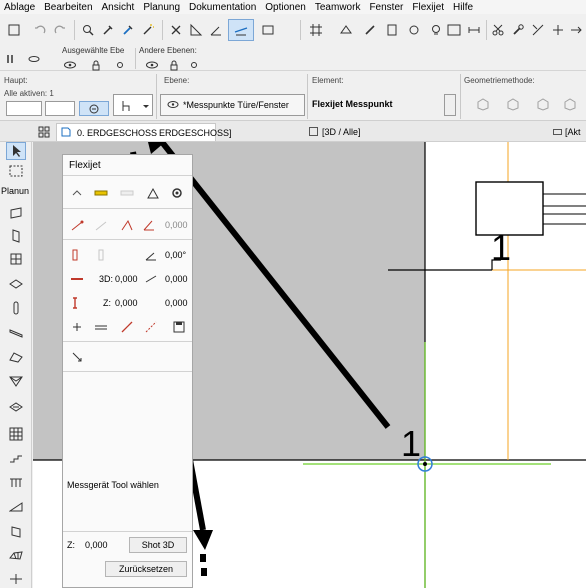 This screenshot has height=588, width=586. What do you see at coordinates (88, 30) in the screenshot?
I see `find-select-icon` at bounding box center [88, 30].